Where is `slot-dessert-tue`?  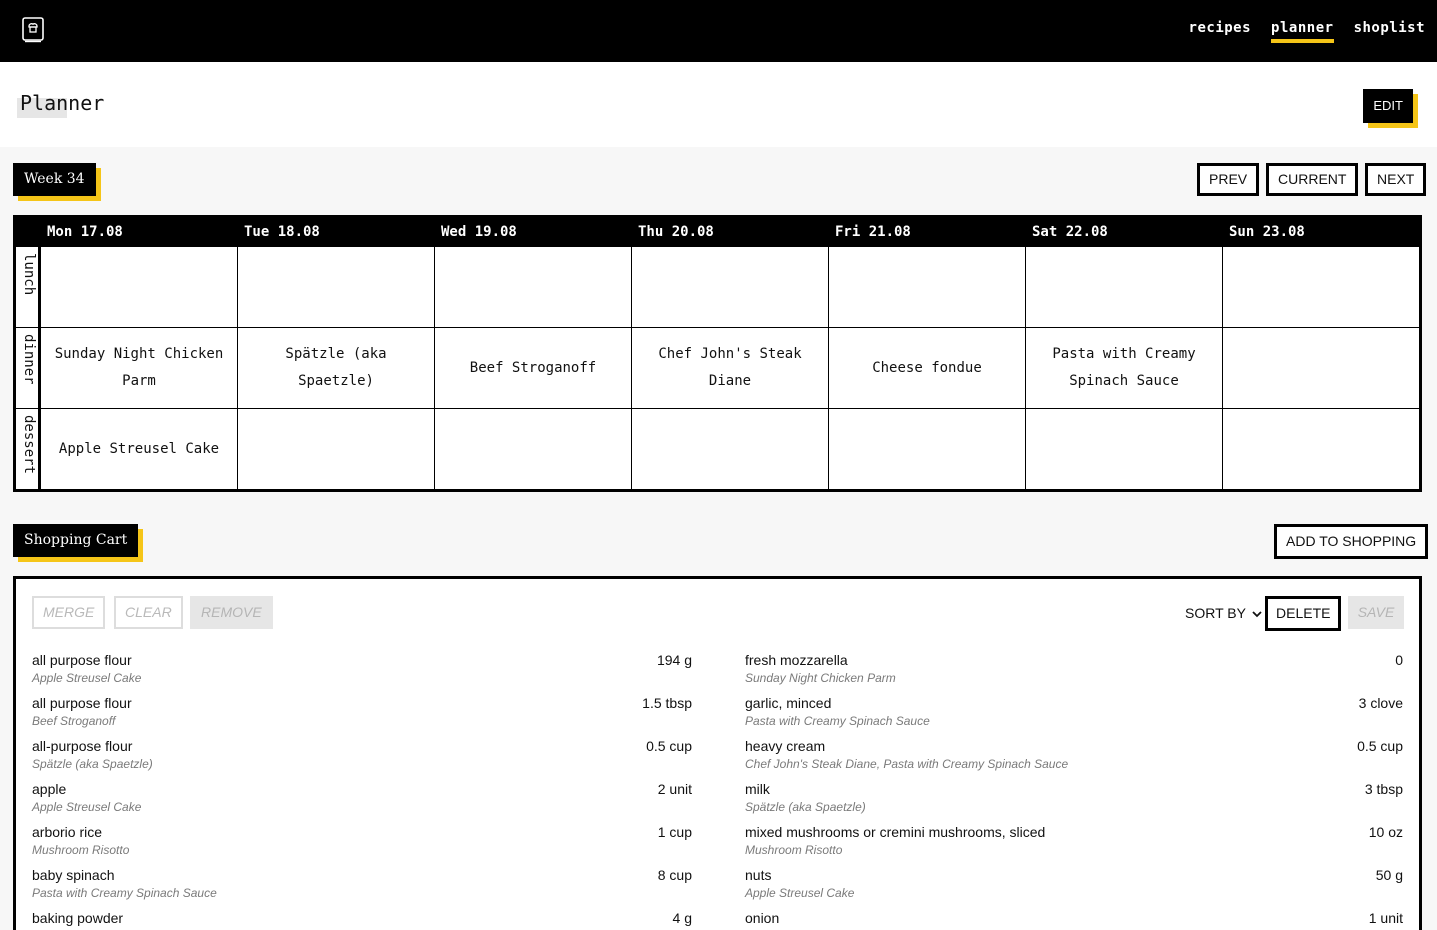 slot-dessert-tue is located at coordinates (336, 449).